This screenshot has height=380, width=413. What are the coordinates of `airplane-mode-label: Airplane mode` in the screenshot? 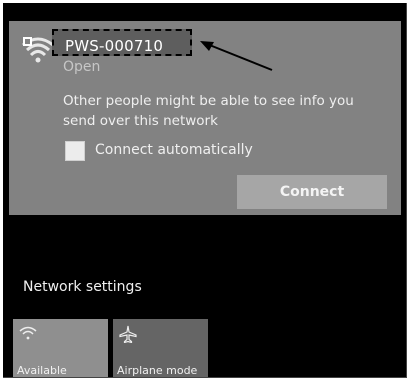 It's located at (157, 370).